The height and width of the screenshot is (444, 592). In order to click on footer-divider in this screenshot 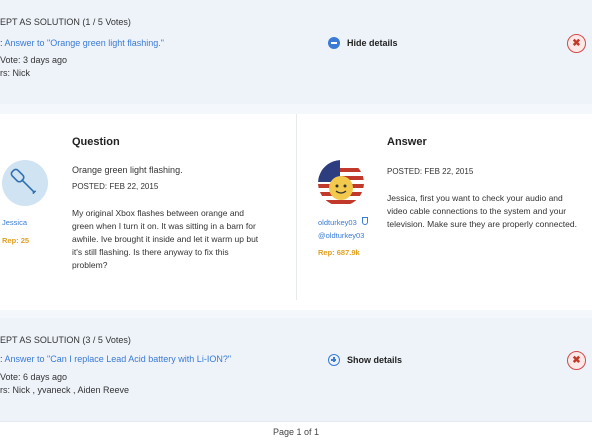, I will do `click(296, 421)`.